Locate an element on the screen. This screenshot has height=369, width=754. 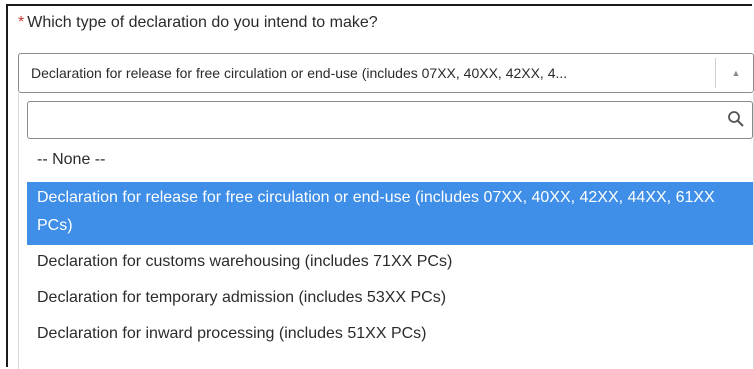
dropdown-option: -- None -- is located at coordinates (390, 160).